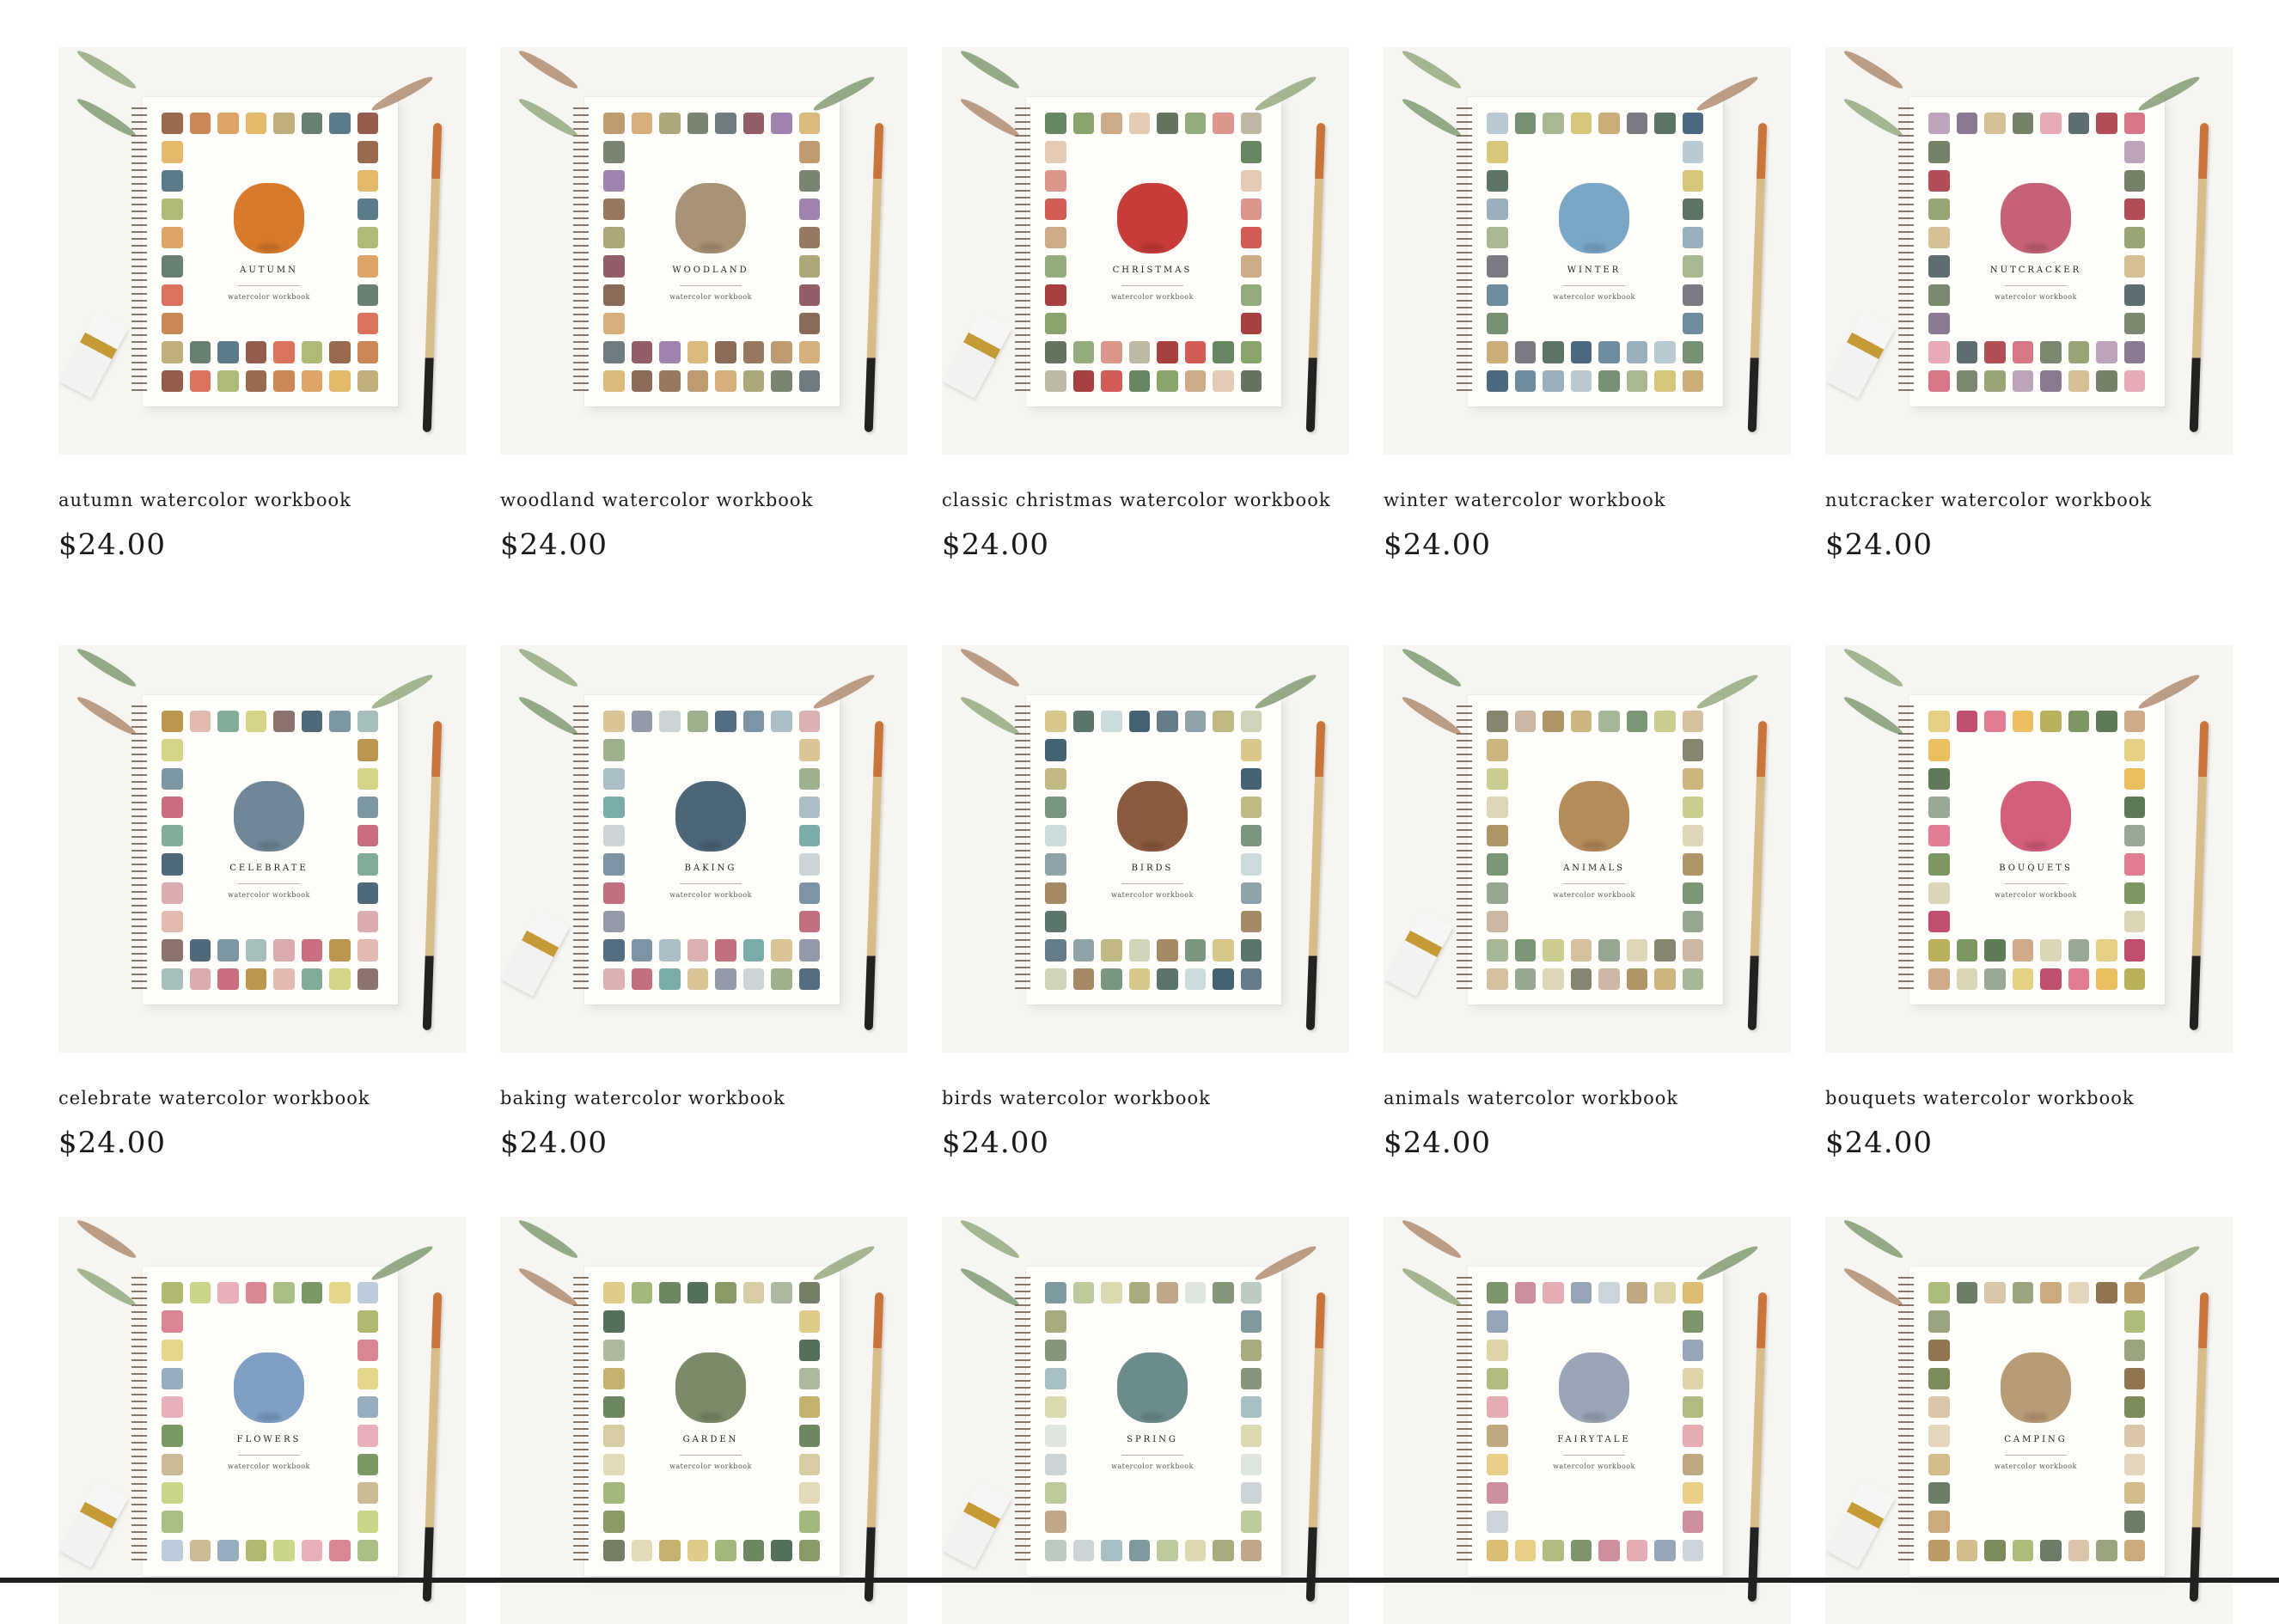 The height and width of the screenshot is (1624, 2279). Describe the element at coordinates (2029, 500) in the screenshot. I see `product-title: nutcracker watercolor workbook` at that location.